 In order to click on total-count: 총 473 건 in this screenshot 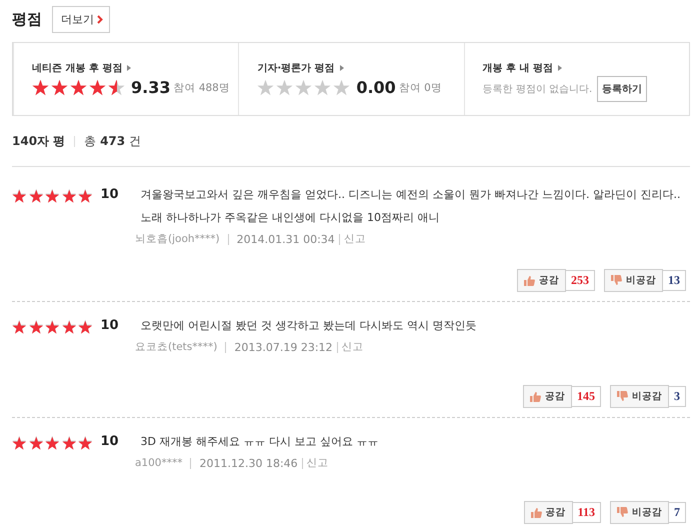, I will do `click(112, 141)`.